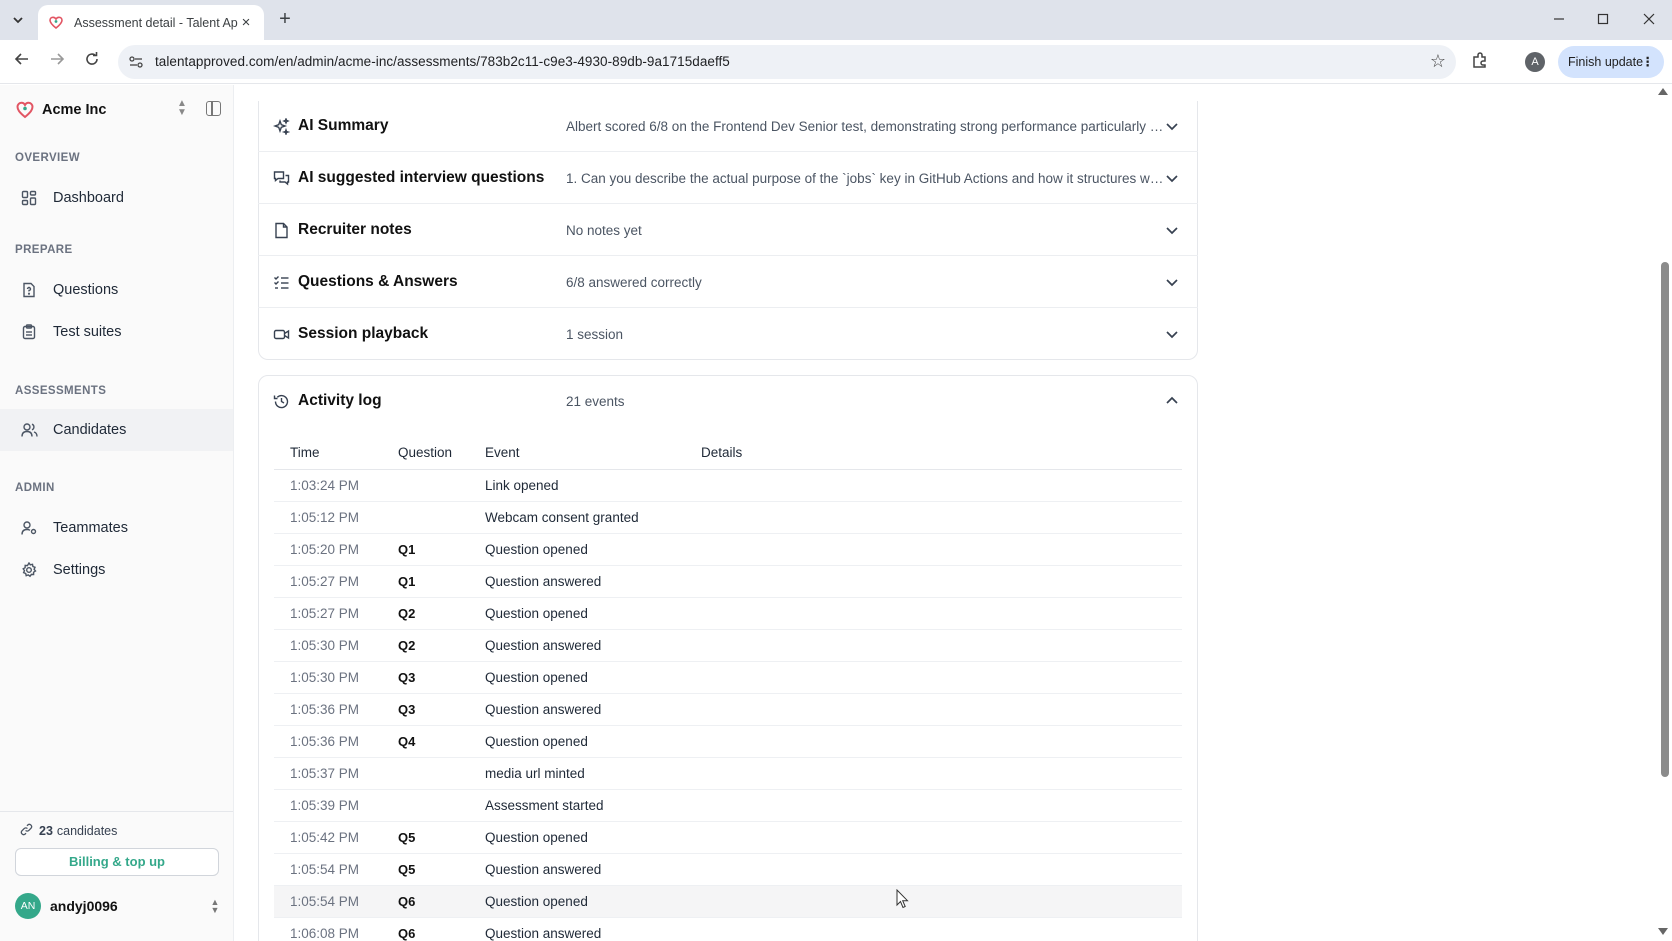 The width and height of the screenshot is (1672, 941). What do you see at coordinates (728, 230) in the screenshot?
I see `recruiter-notes-row: Recruiter notes No notes yet` at bounding box center [728, 230].